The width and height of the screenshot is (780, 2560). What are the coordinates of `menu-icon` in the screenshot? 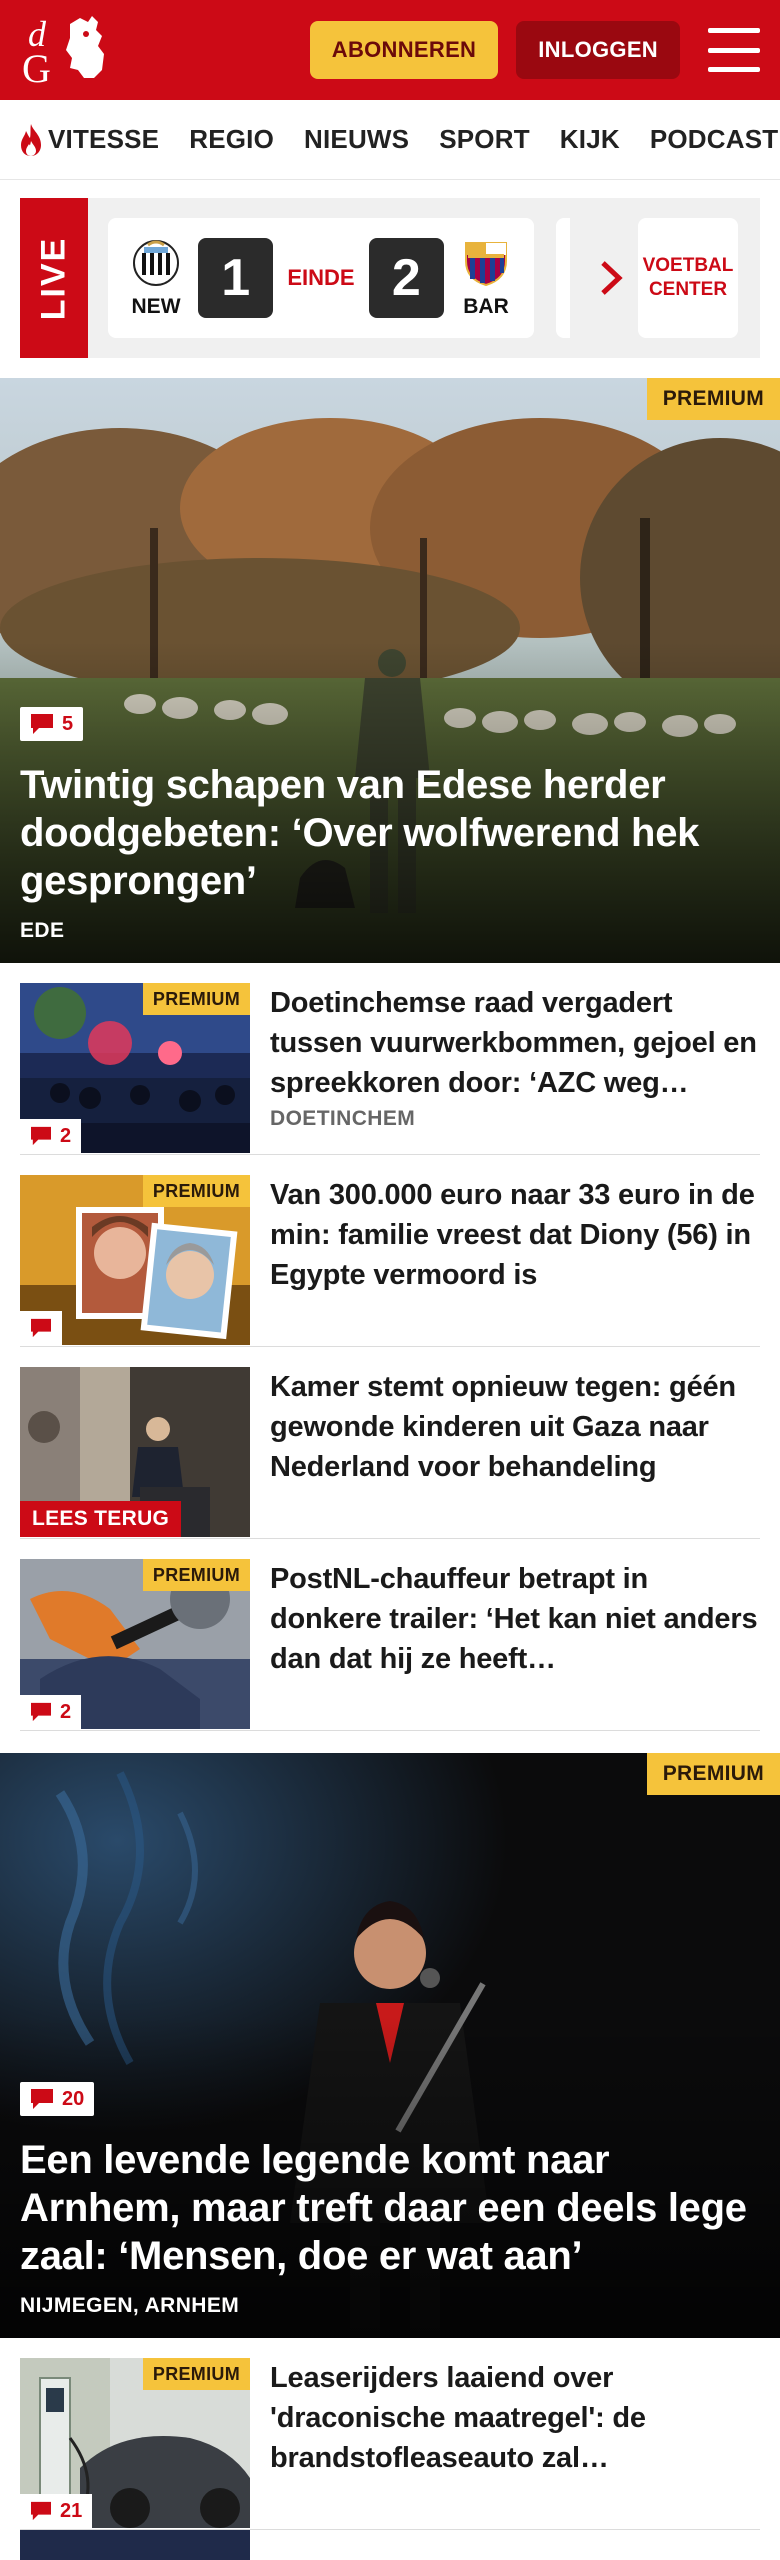 It's located at (734, 50).